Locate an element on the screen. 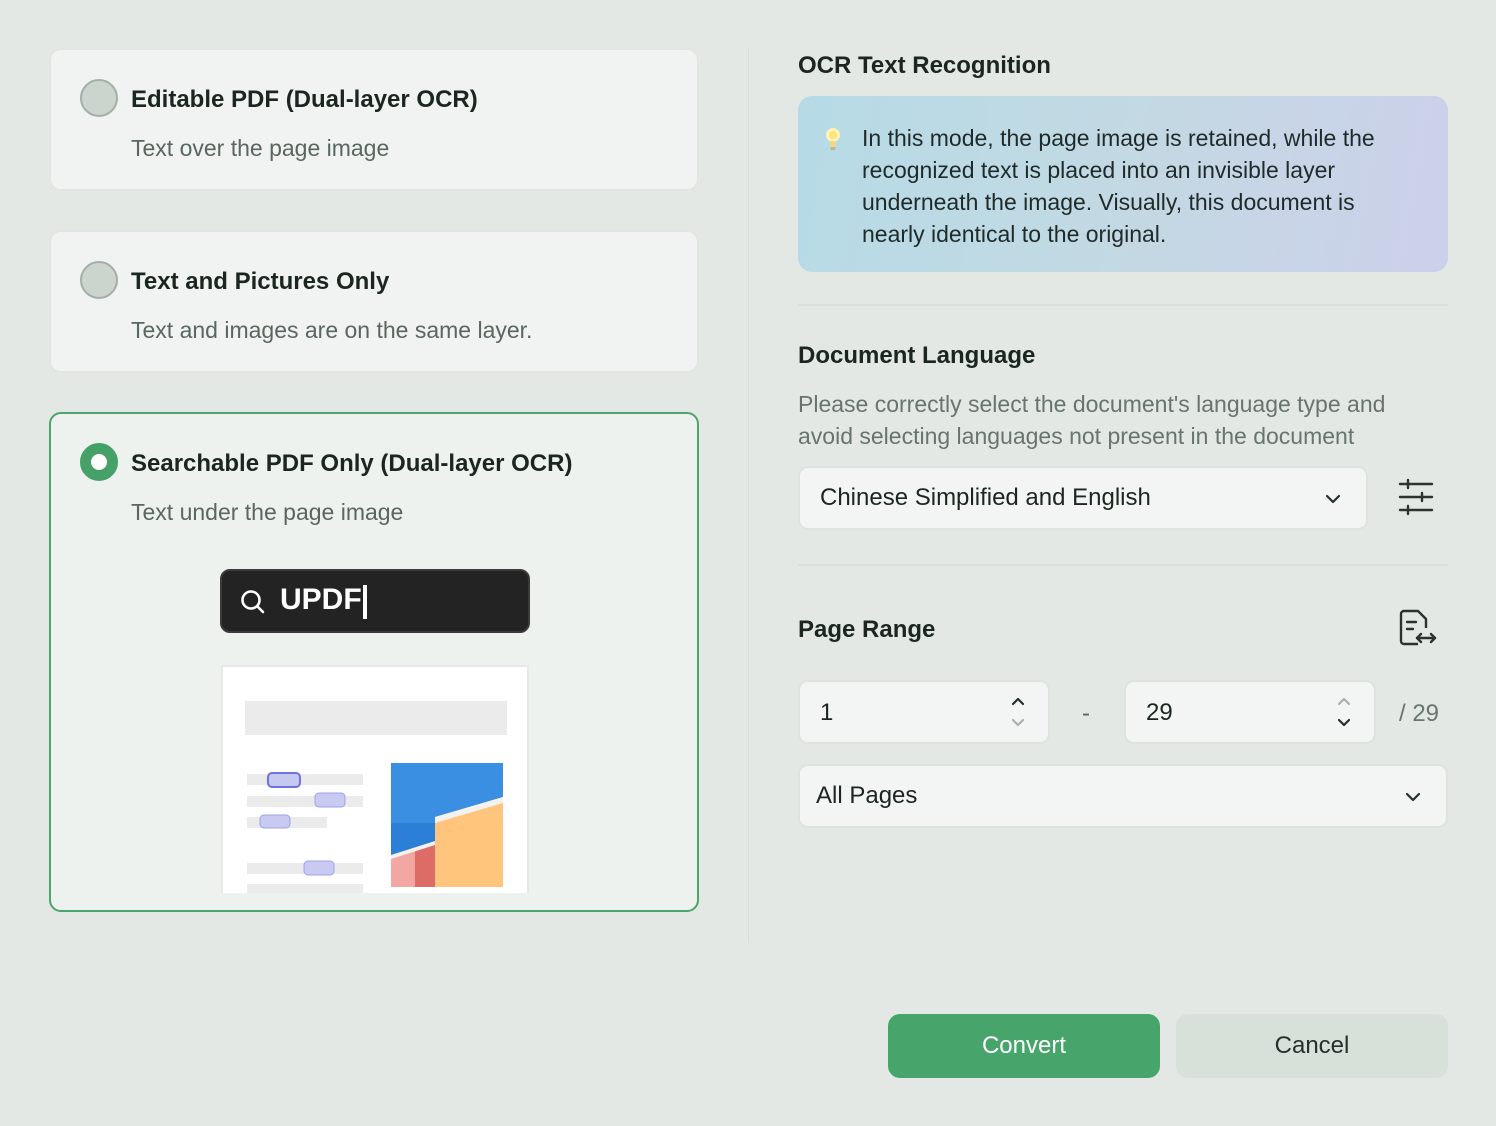 Image resolution: width=1496 pixels, height=1126 pixels. ocr-section-title: OCR Text Recognition is located at coordinates (924, 65).